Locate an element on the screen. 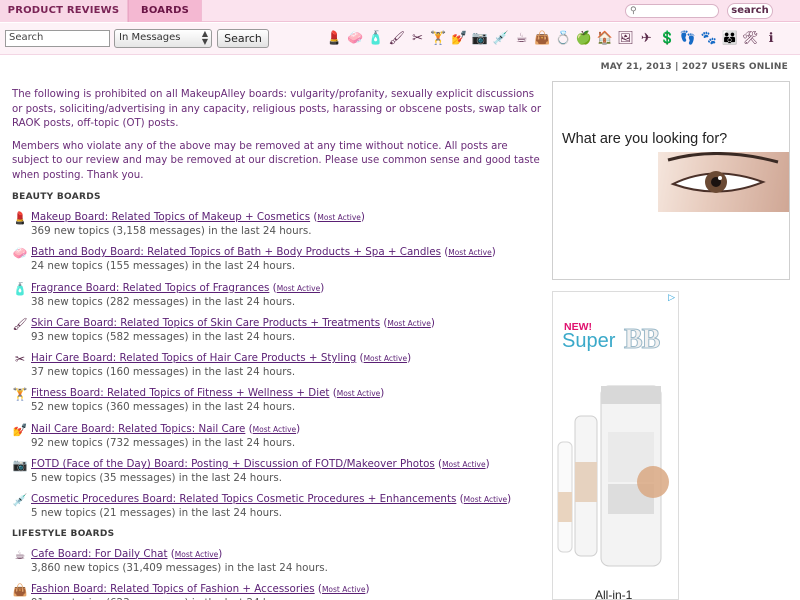 The image size is (800, 600). perfume-icon: 🧴 is located at coordinates (376, 38).